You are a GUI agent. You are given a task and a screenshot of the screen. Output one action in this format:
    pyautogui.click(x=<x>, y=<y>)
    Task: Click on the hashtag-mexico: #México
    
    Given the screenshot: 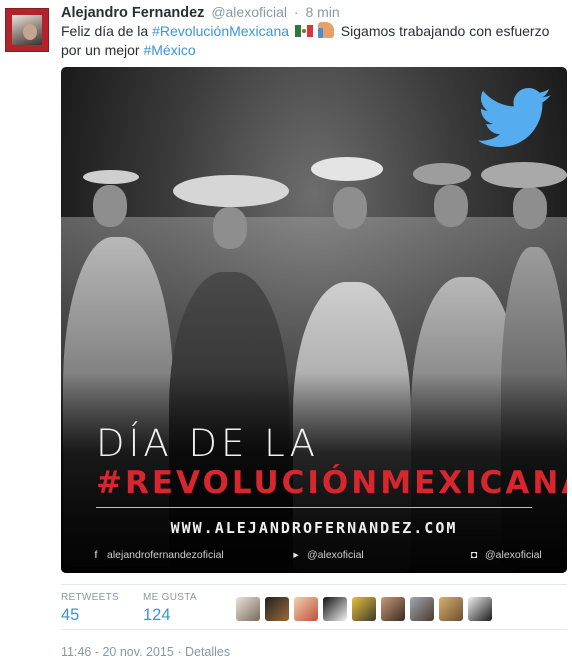 What is the action you would take?
    pyautogui.click(x=169, y=50)
    